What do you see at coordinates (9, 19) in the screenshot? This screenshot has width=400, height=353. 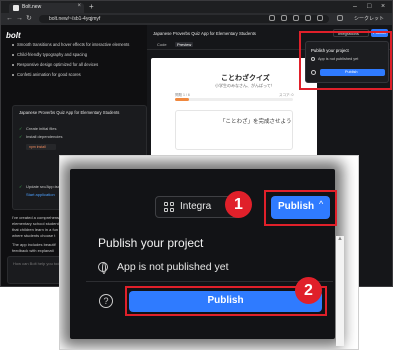 I see `back-icon: ←` at bounding box center [9, 19].